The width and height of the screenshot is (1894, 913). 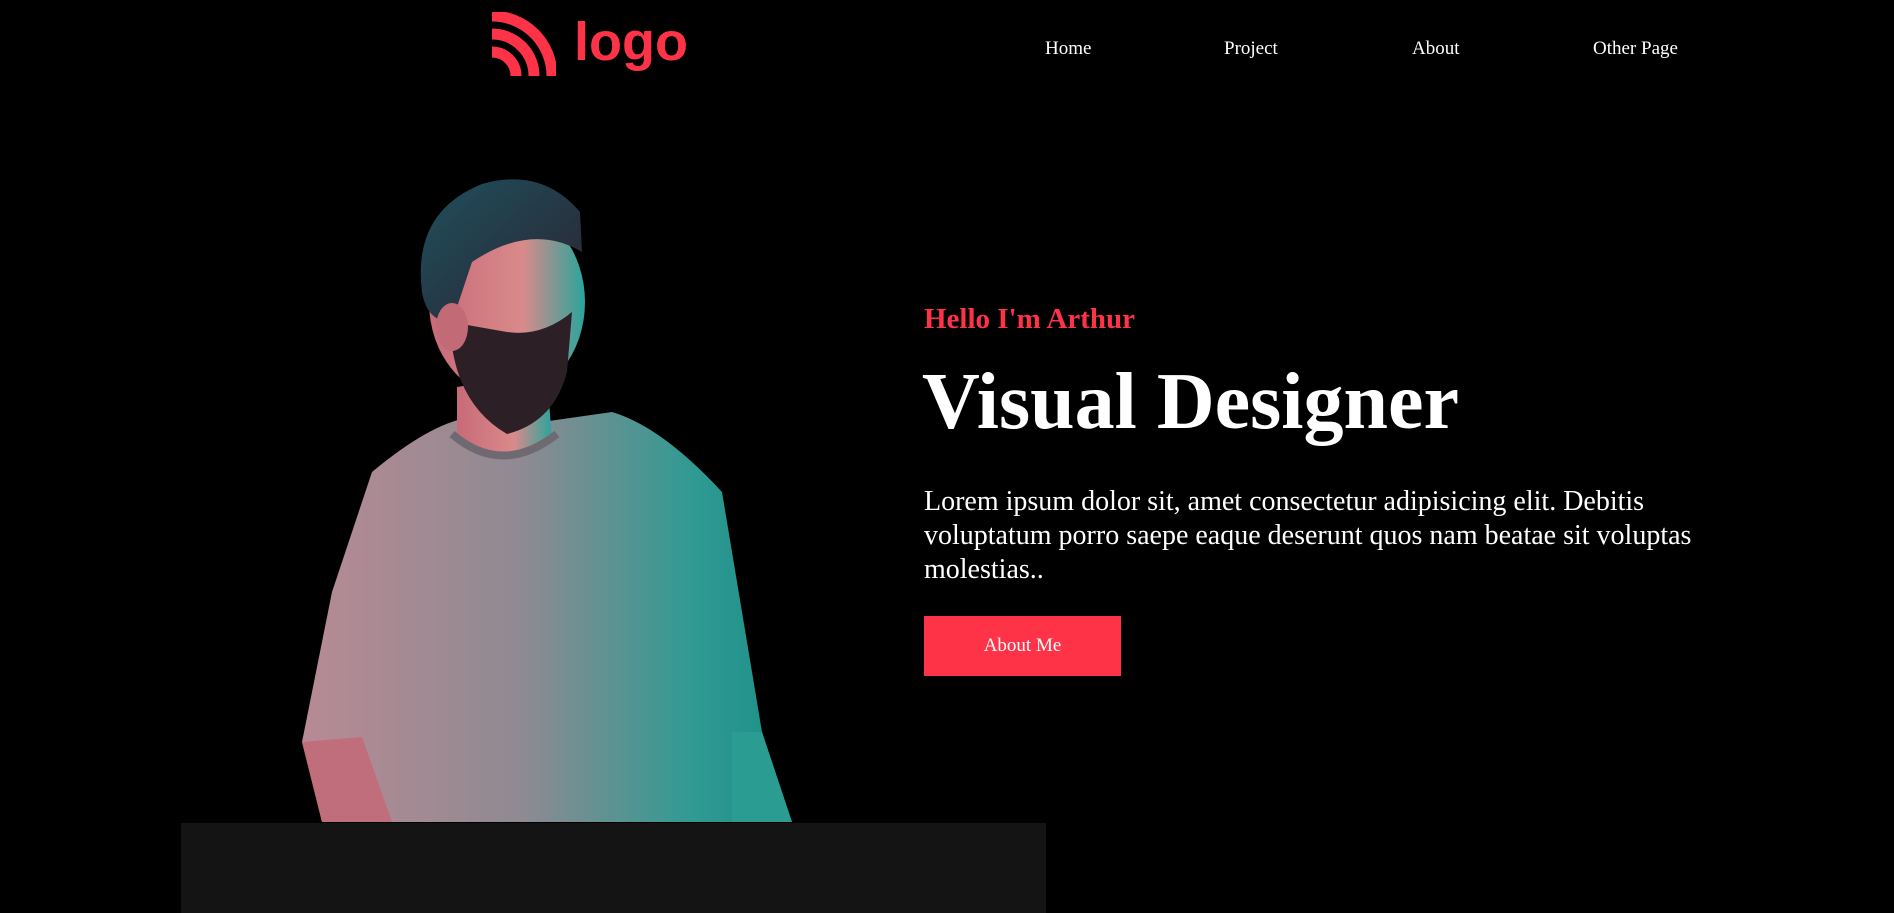 What do you see at coordinates (631, 42) in the screenshot?
I see `logo-text: logo` at bounding box center [631, 42].